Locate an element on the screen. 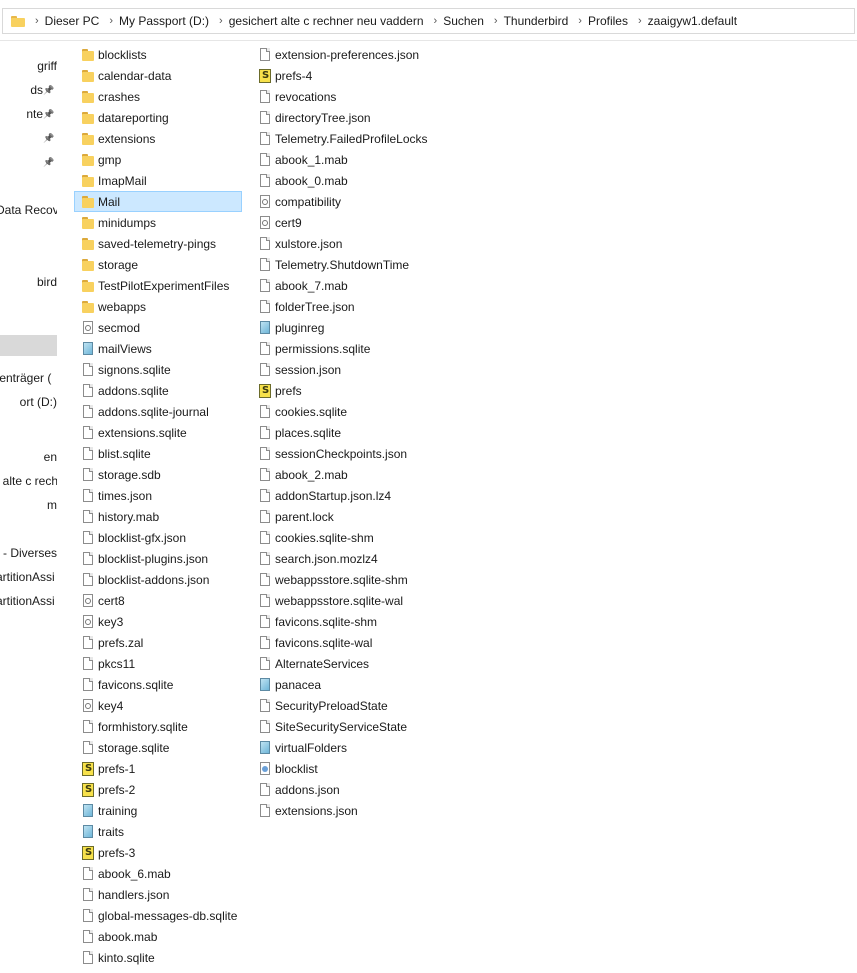 The image size is (857, 973). file-item: addons.json is located at coordinates (371, 789).